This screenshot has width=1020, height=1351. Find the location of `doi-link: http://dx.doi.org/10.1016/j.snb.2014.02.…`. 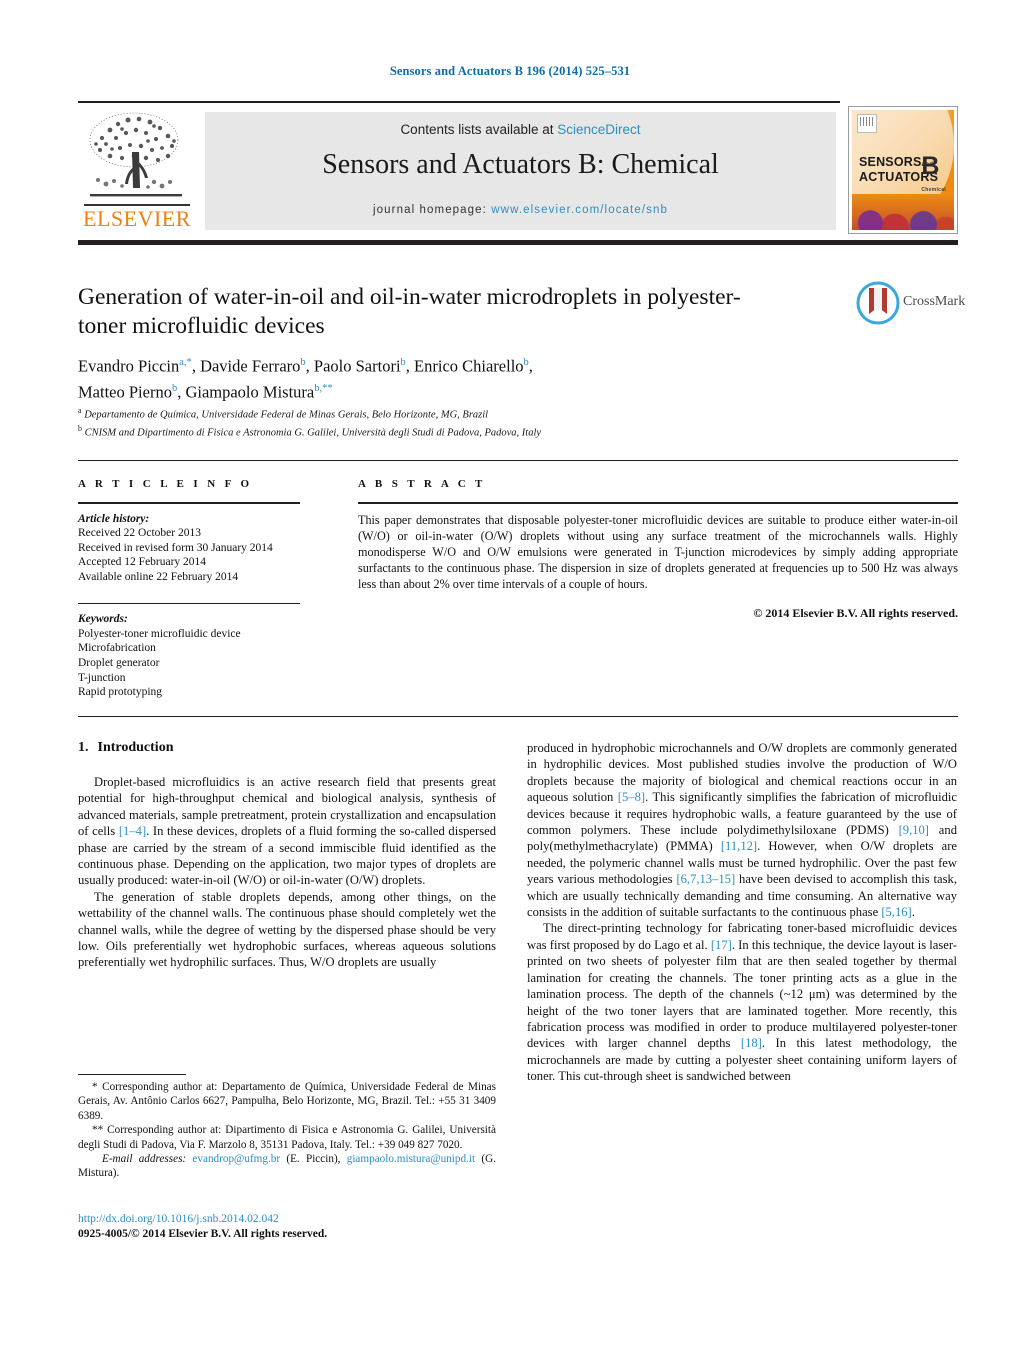

doi-link: http://dx.doi.org/10.1016/j.snb.2014.02.… is located at coordinates (178, 1219).